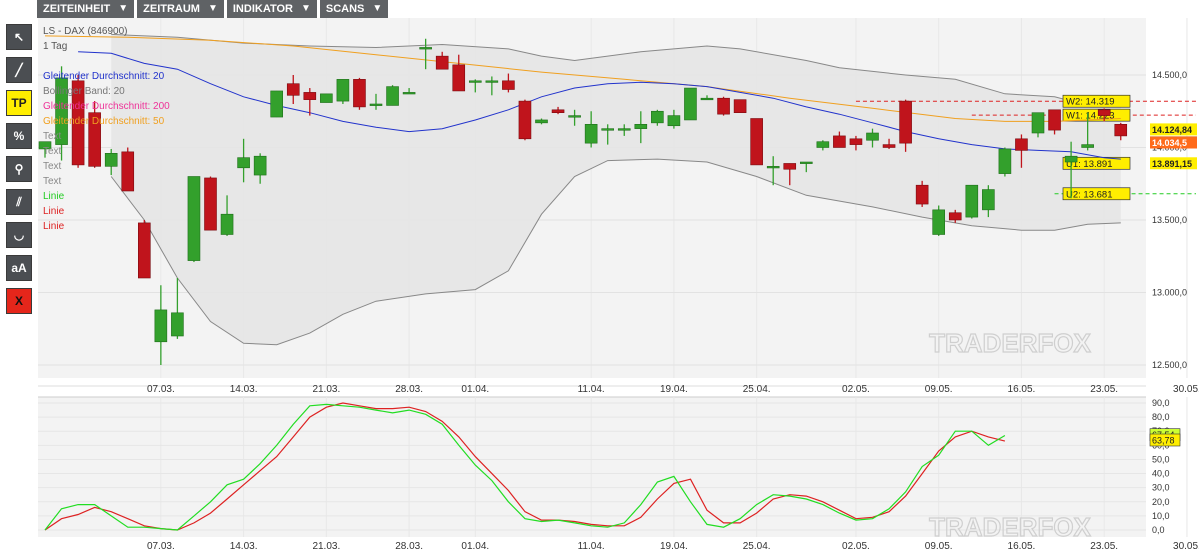  What do you see at coordinates (84, 91) in the screenshot?
I see `legend-item: Bollinger Band: 20` at bounding box center [84, 91].